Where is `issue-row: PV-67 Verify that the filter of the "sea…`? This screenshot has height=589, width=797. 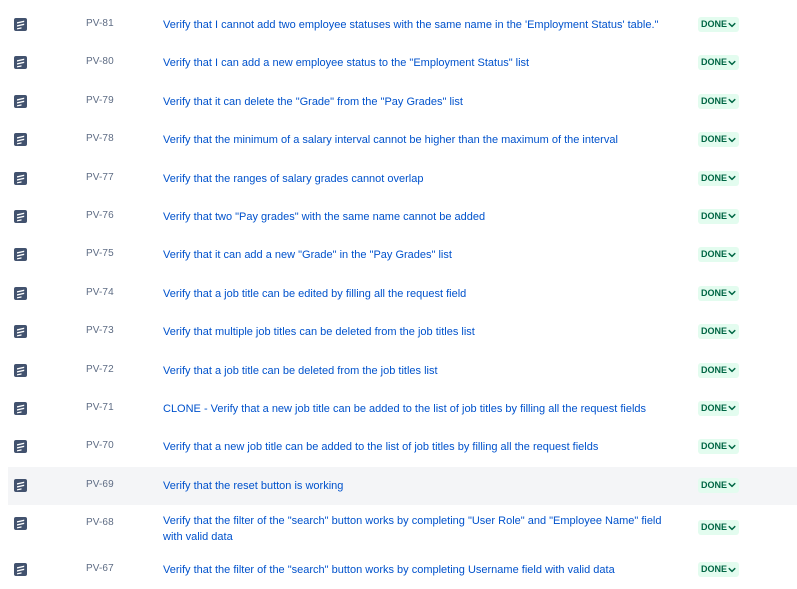
issue-row: PV-67 Verify that the filter of the "sea… is located at coordinates (398, 570).